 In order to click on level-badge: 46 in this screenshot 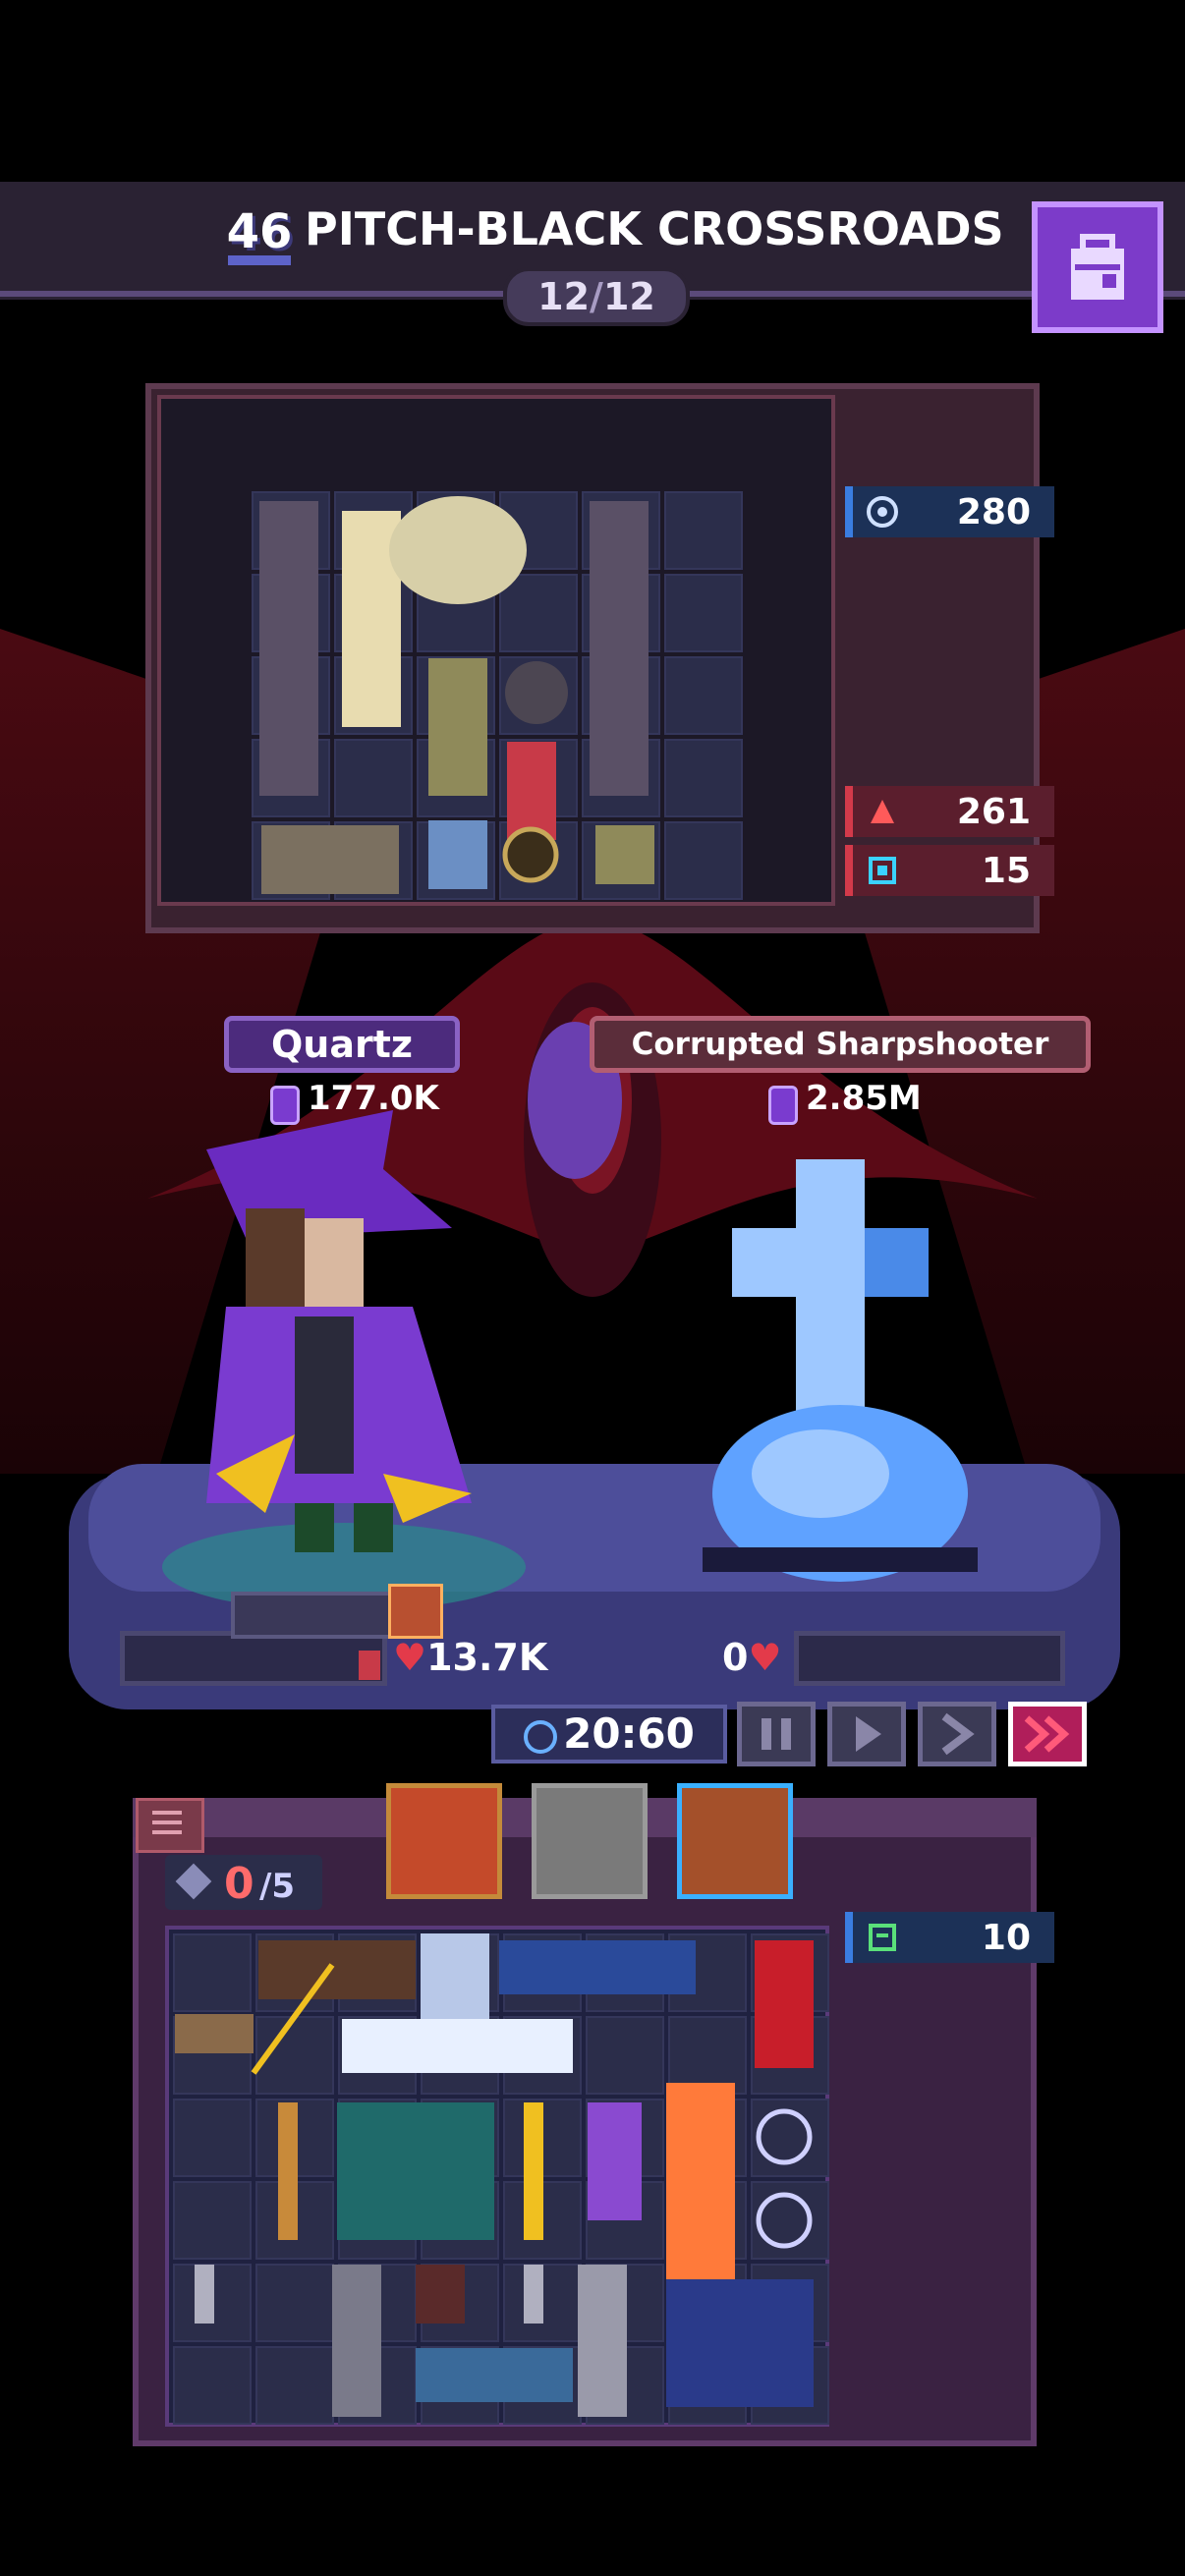, I will do `click(259, 235)`.